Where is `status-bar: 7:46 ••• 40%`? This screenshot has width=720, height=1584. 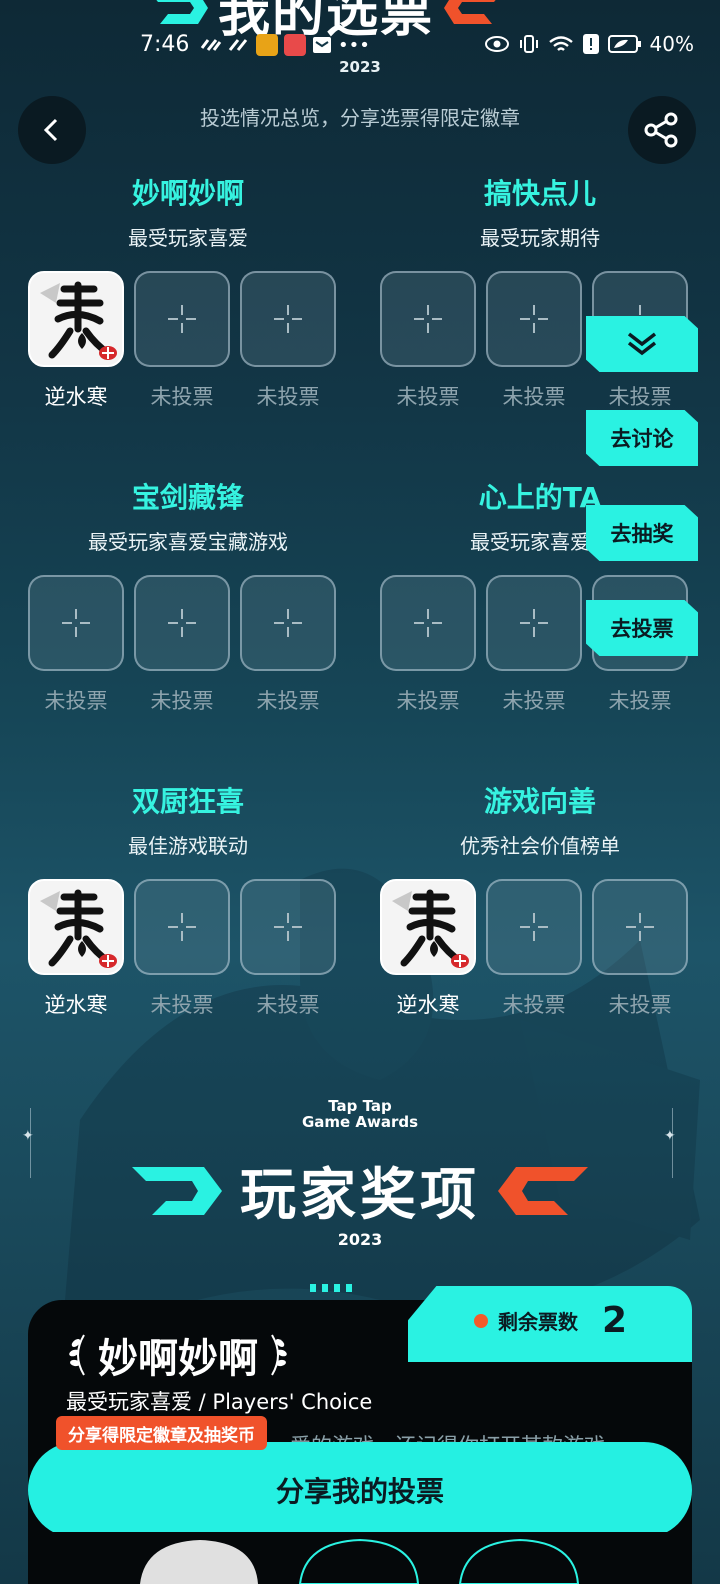 status-bar: 7:46 ••• 40% is located at coordinates (360, 46).